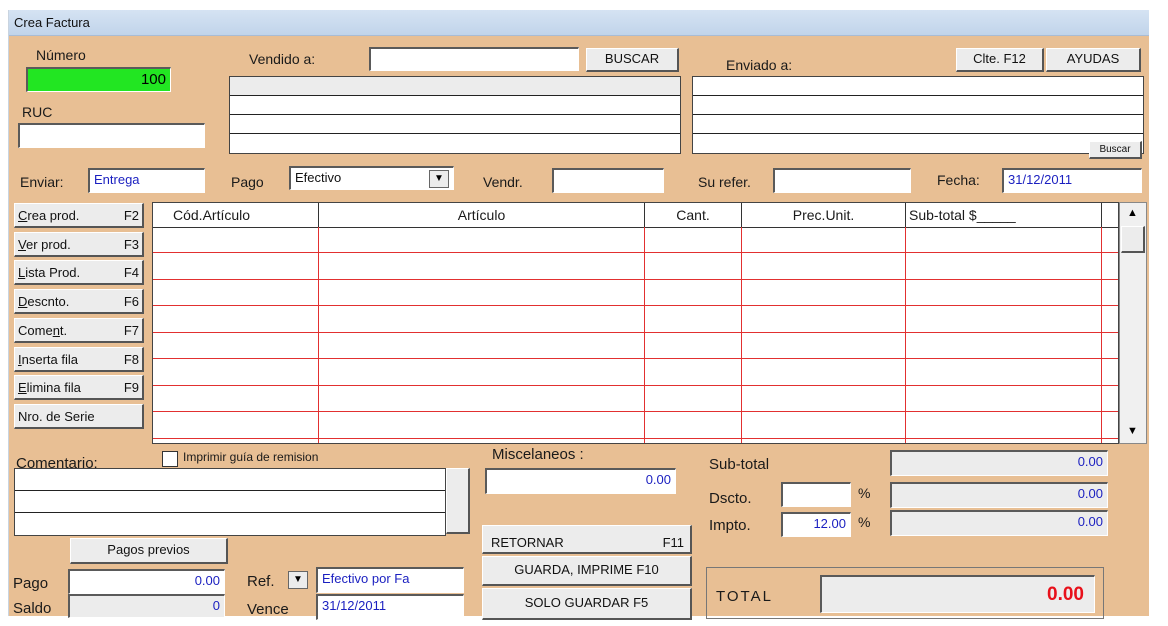 Image resolution: width=1168 pixels, height=626 pixels. Describe the element at coordinates (1133, 323) in the screenshot. I see `grid-scrollbar: ▲ ▼` at that location.